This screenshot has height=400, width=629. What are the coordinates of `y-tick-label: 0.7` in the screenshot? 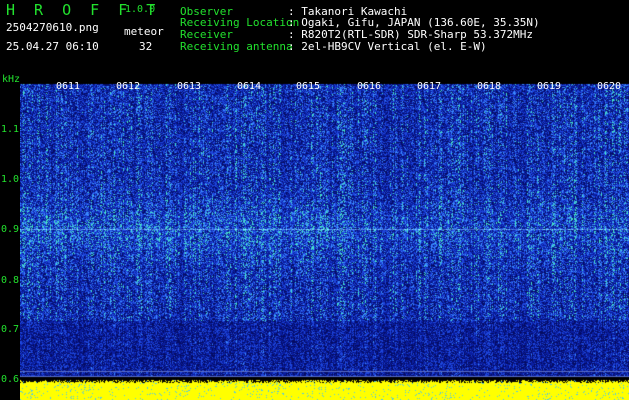 It's located at (10, 329).